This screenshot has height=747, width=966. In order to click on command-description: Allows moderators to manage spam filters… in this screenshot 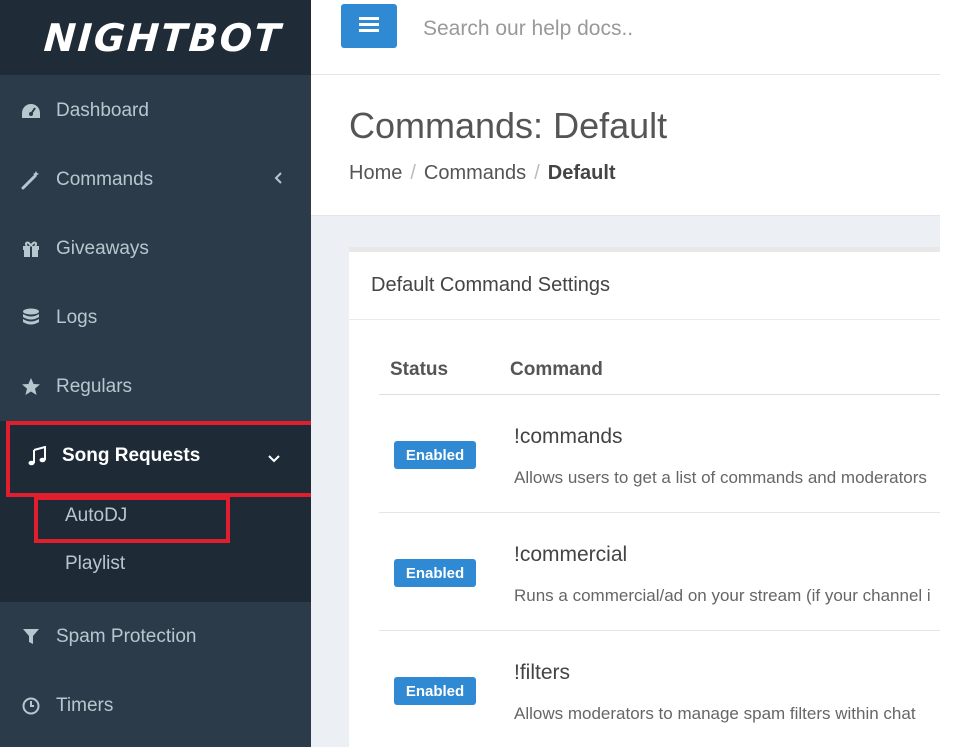, I will do `click(715, 713)`.